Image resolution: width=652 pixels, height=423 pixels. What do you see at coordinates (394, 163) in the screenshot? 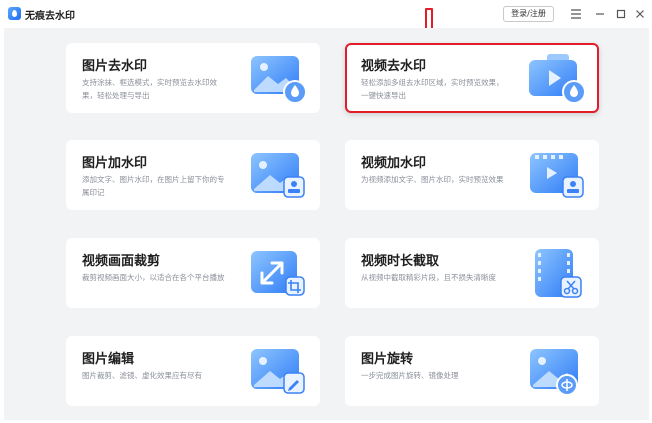
I see `card-title: 视频加水印` at bounding box center [394, 163].